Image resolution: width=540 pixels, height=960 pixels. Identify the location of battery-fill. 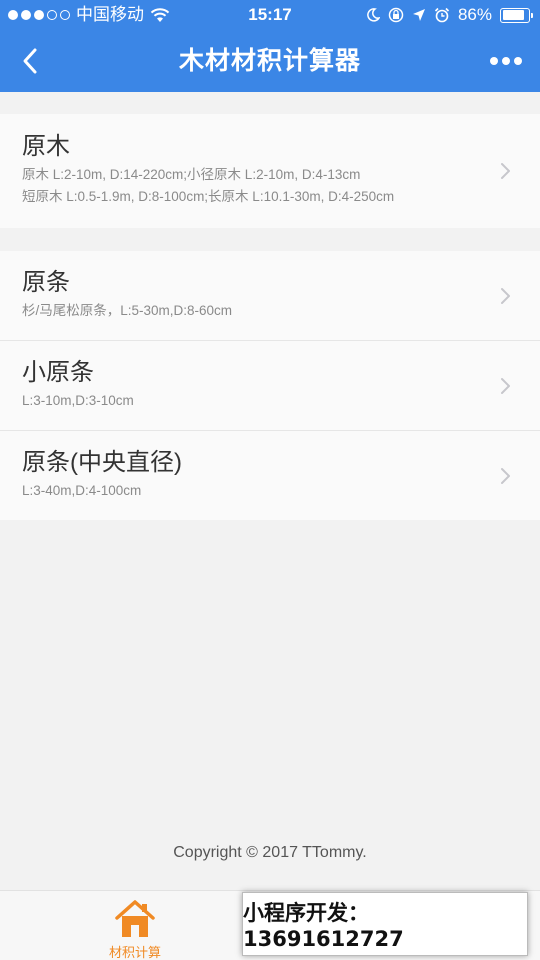
(513, 15).